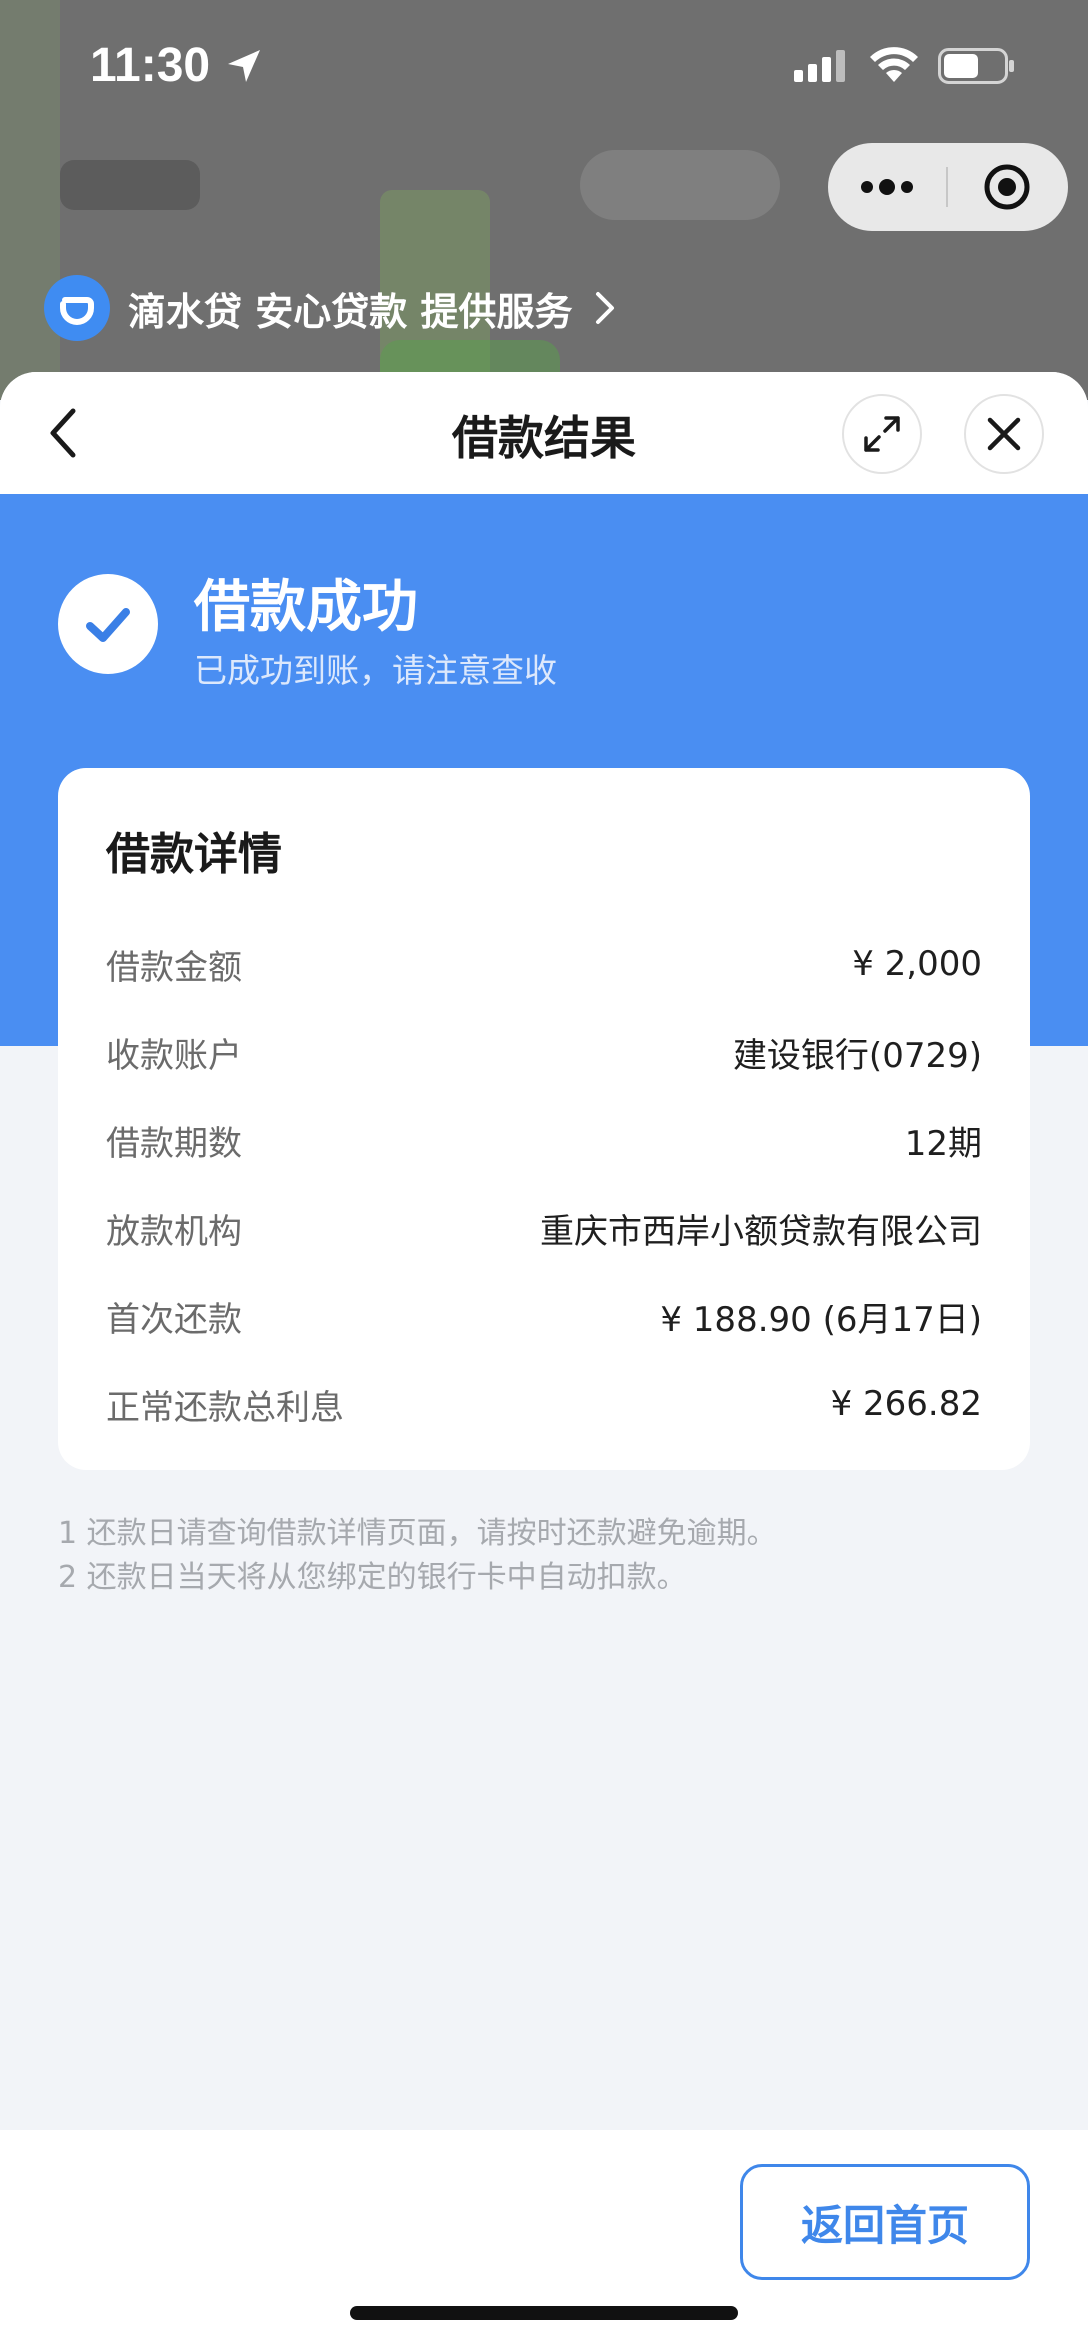 The width and height of the screenshot is (1088, 2333). I want to click on detail-label: 正常还款总利息, so click(225, 1407).